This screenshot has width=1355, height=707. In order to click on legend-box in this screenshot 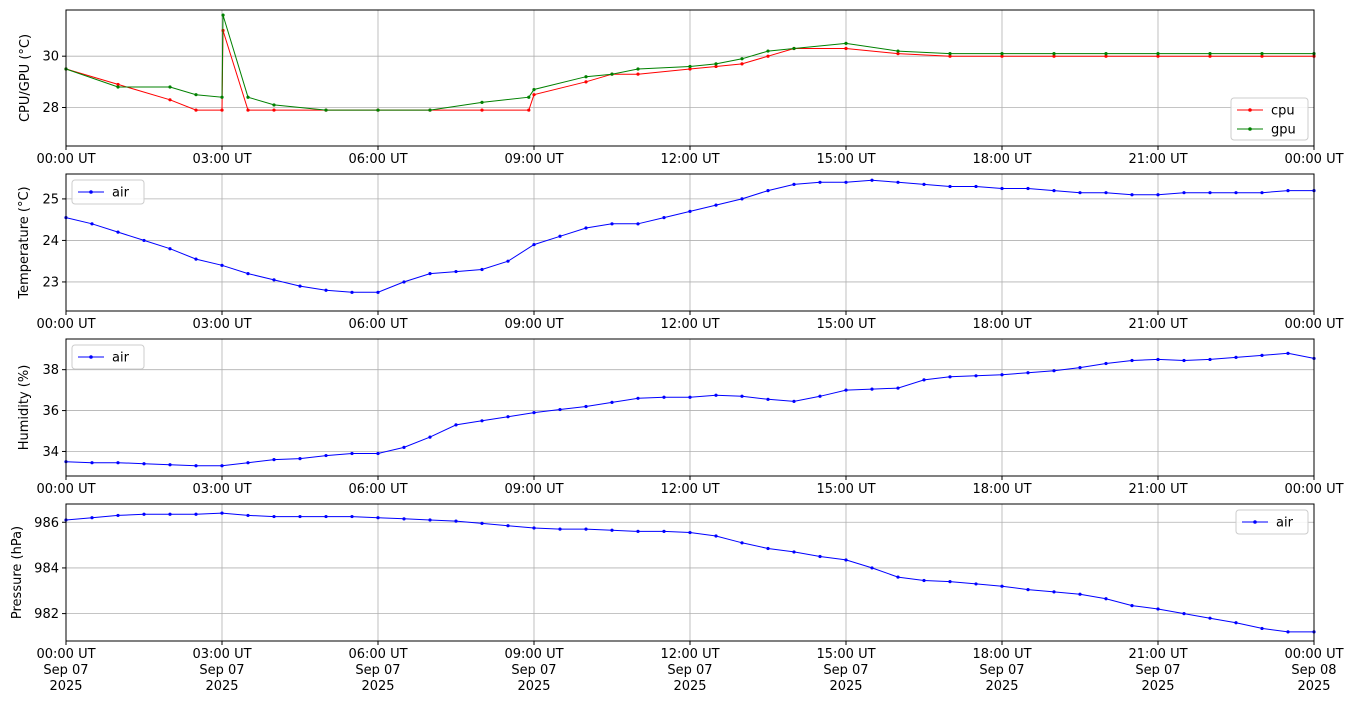, I will do `click(1269, 119)`.